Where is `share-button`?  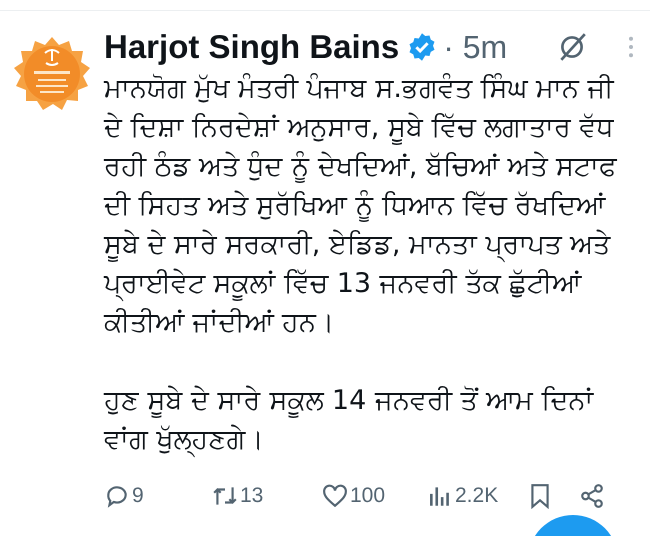
share-button is located at coordinates (592, 496).